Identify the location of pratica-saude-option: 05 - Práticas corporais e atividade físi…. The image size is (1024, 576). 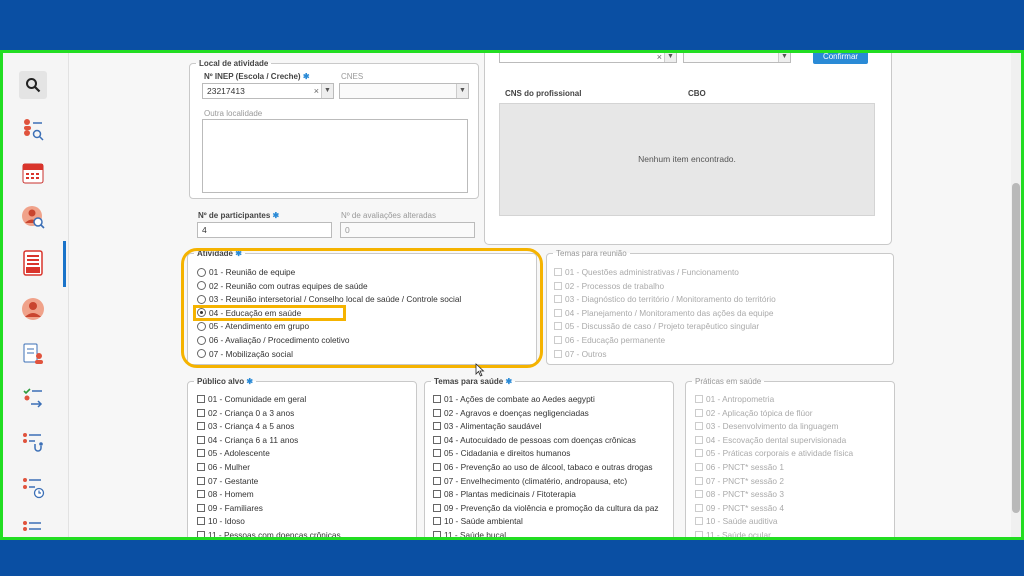
(774, 453).